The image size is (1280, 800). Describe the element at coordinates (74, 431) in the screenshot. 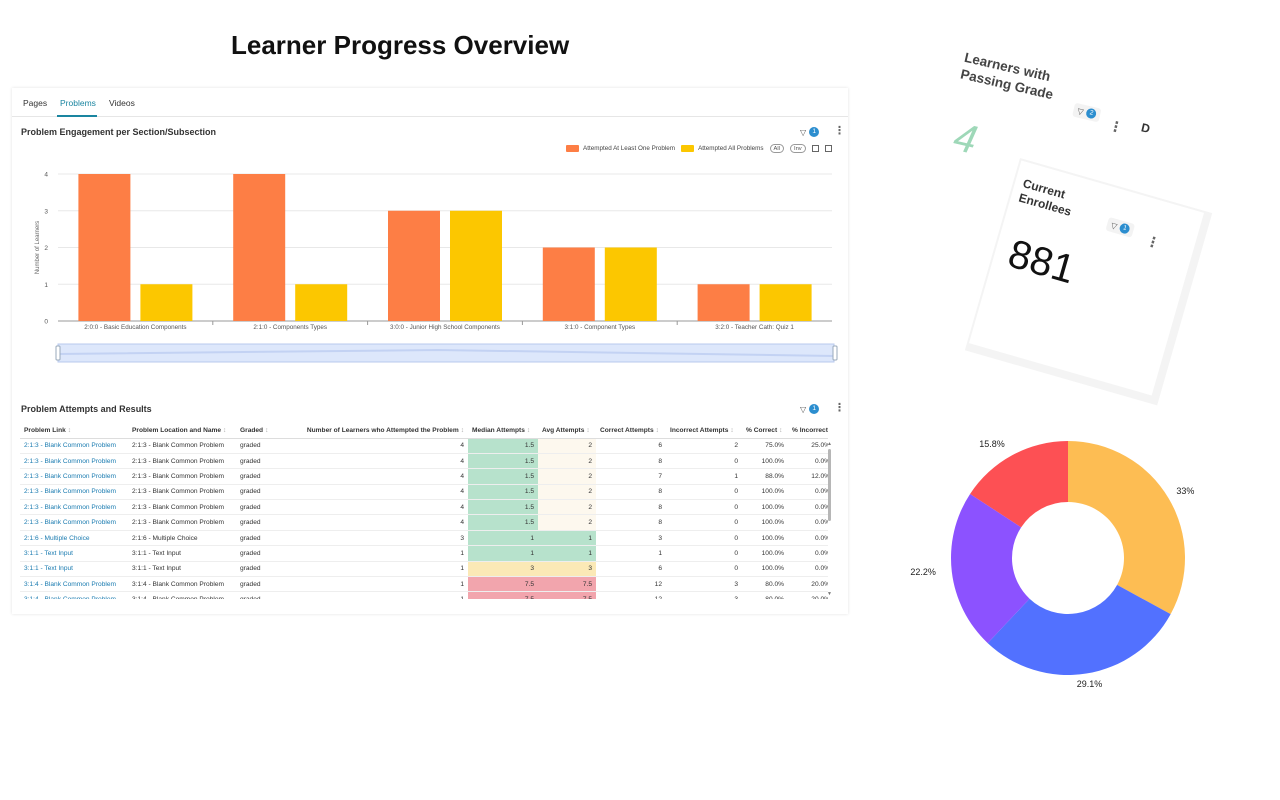

I see `column-header: Problem Link ↕` at that location.